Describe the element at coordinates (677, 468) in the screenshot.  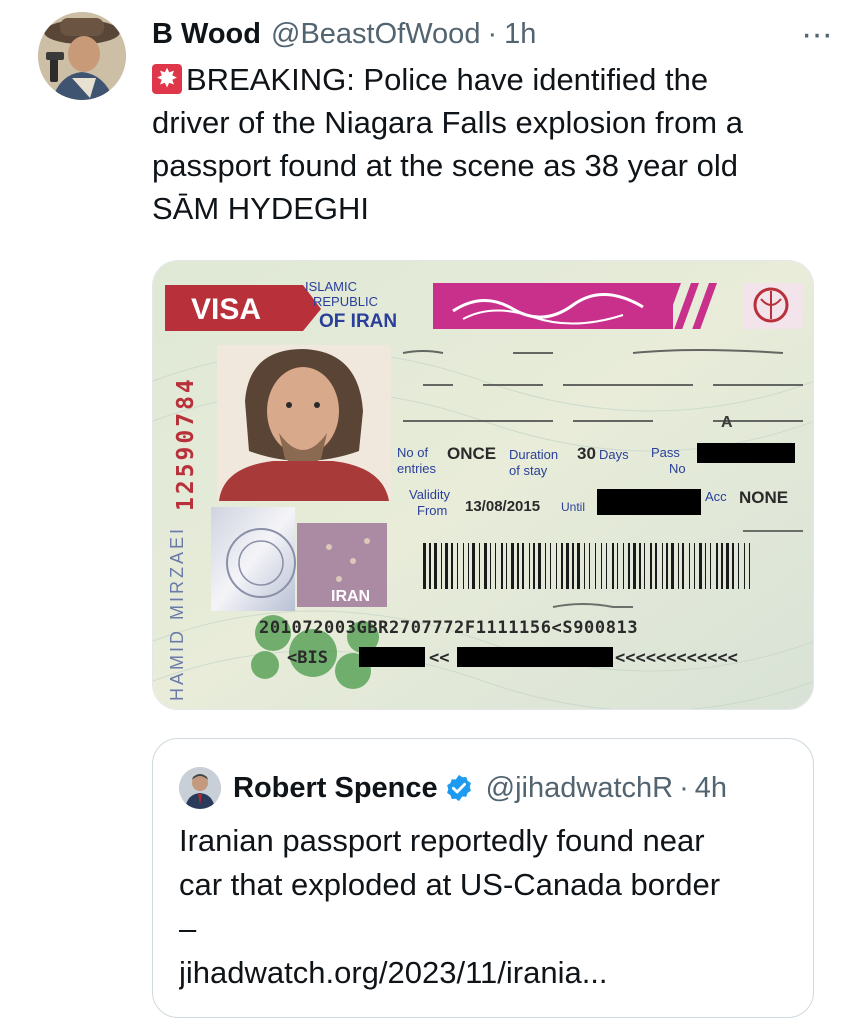
I see `pass-no-label-2: No` at that location.